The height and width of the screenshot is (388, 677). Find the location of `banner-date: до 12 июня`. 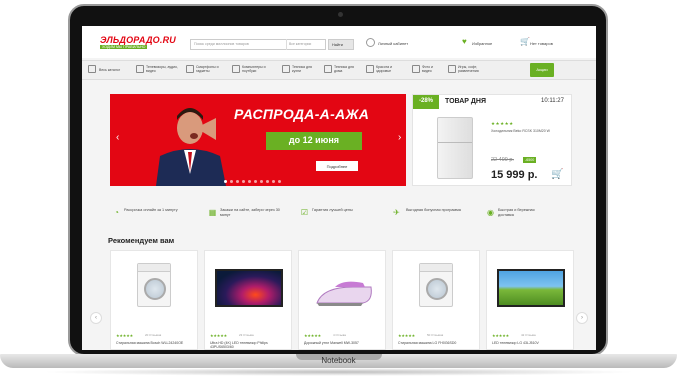

banner-date: до 12 июня is located at coordinates (314, 141).